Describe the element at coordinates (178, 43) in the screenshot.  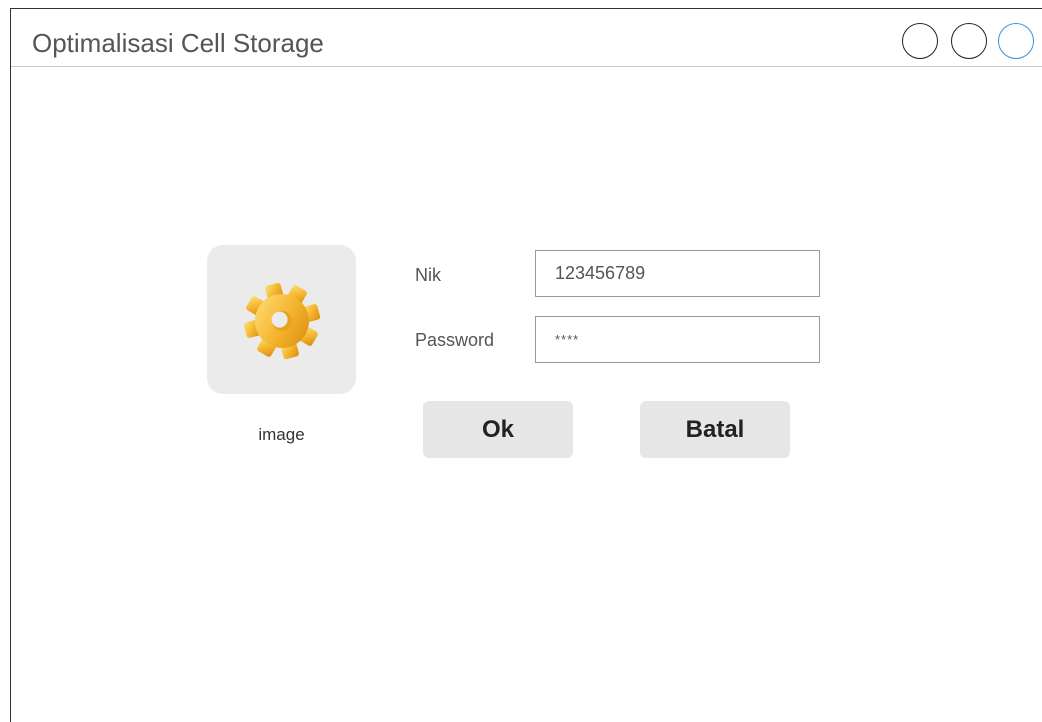
I see `window-title: Optimalisasi Cell Storage` at that location.